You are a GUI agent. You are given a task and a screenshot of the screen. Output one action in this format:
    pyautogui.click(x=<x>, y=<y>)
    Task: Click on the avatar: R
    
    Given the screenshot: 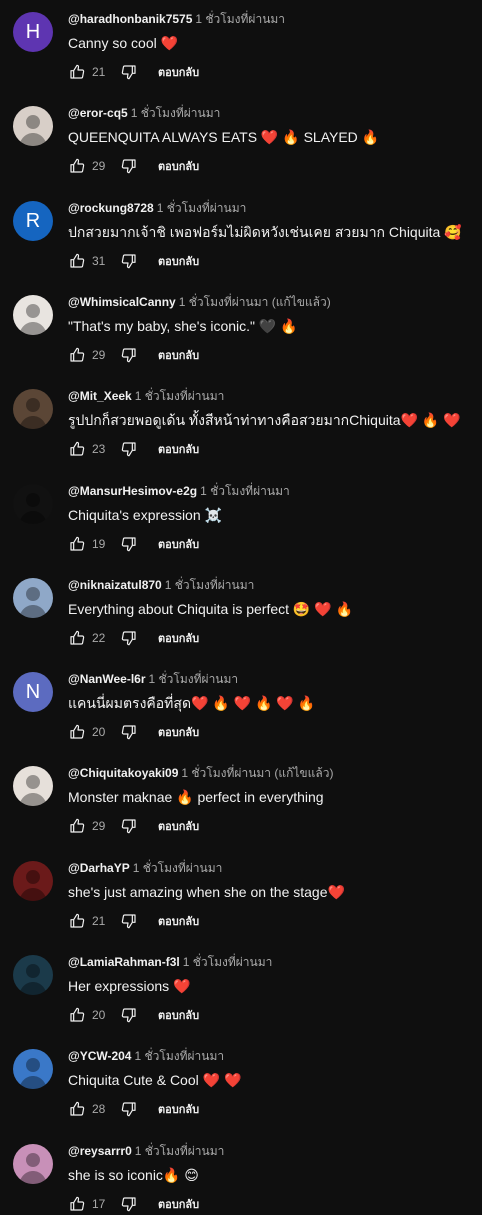 What is the action you would take?
    pyautogui.click(x=33, y=221)
    